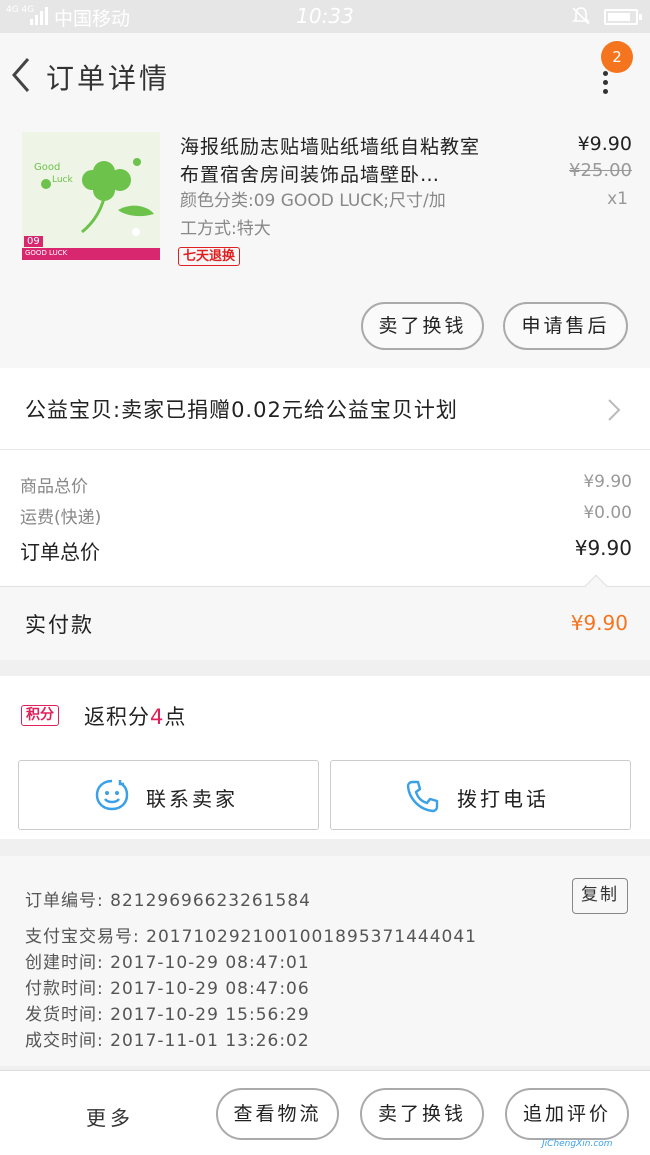 The height and width of the screenshot is (1155, 650). I want to click on clover-image: Good Luck, so click(94, 197).